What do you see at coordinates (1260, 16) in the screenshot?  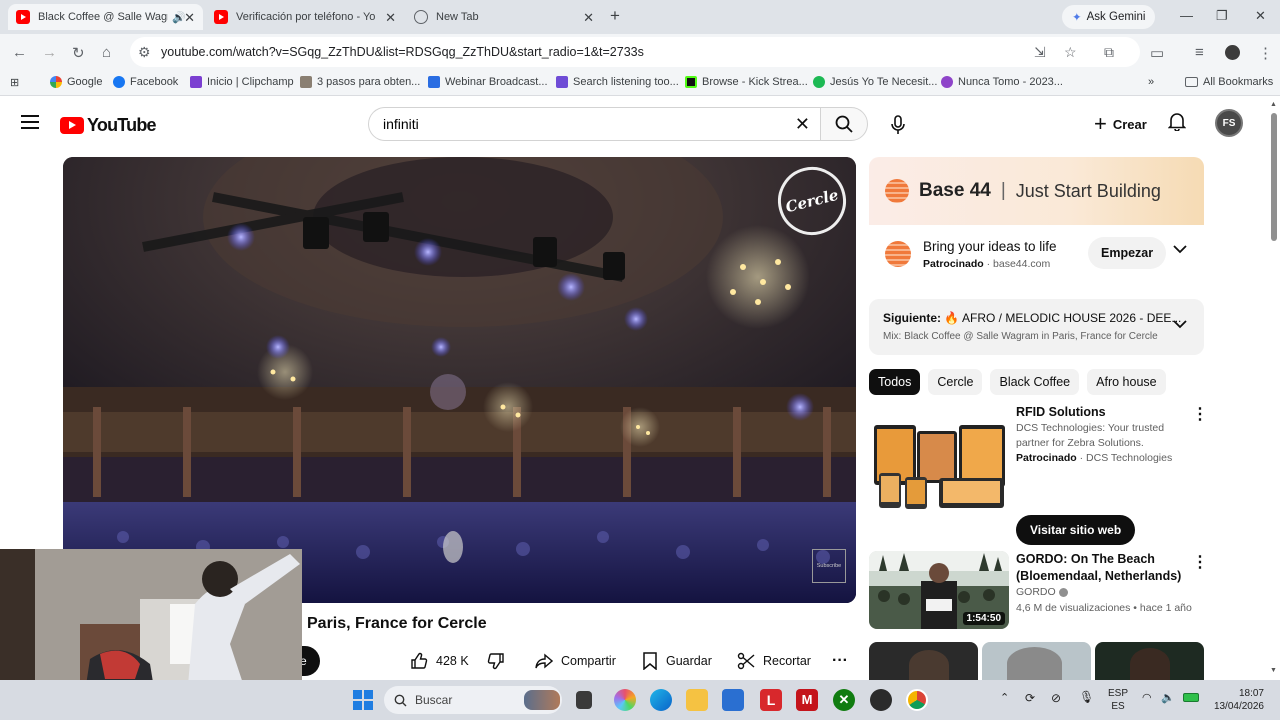 I see `close-window-button: ✕` at bounding box center [1260, 16].